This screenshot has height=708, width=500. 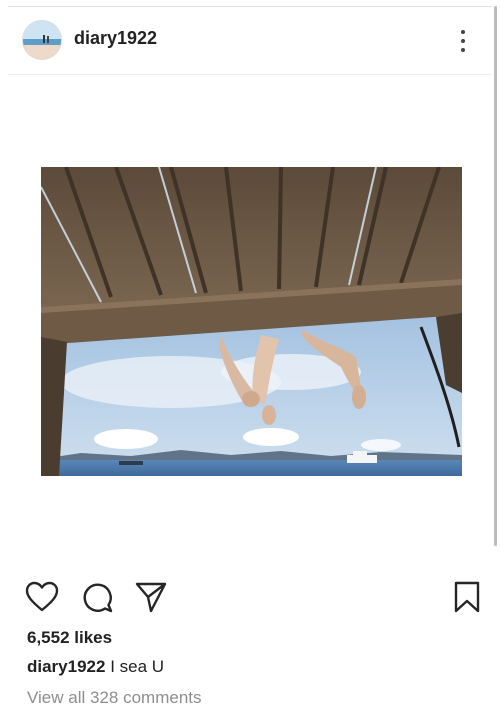 What do you see at coordinates (250, 6) in the screenshot?
I see `top-divider` at bounding box center [250, 6].